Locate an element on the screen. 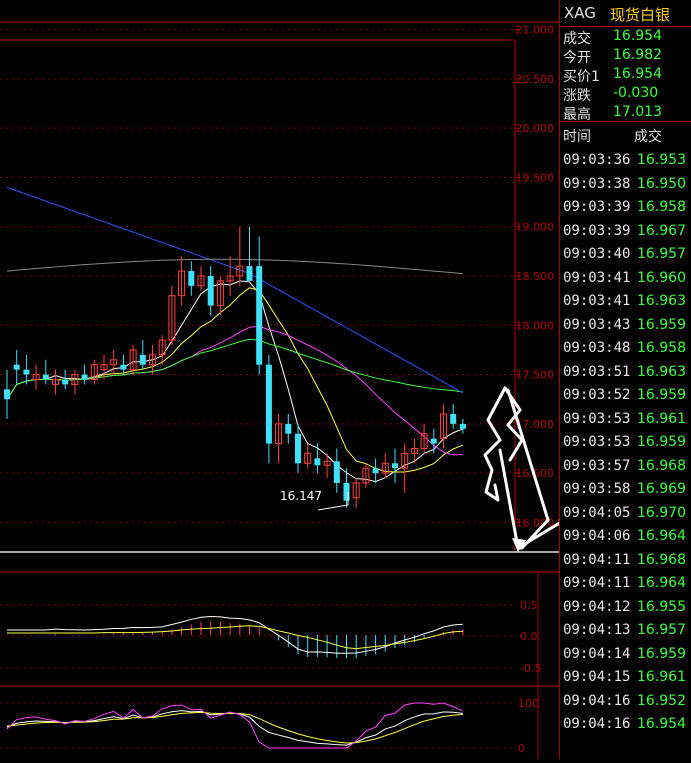 This screenshot has width=691, height=763. quote-field-value: 16.954 is located at coordinates (637, 74).